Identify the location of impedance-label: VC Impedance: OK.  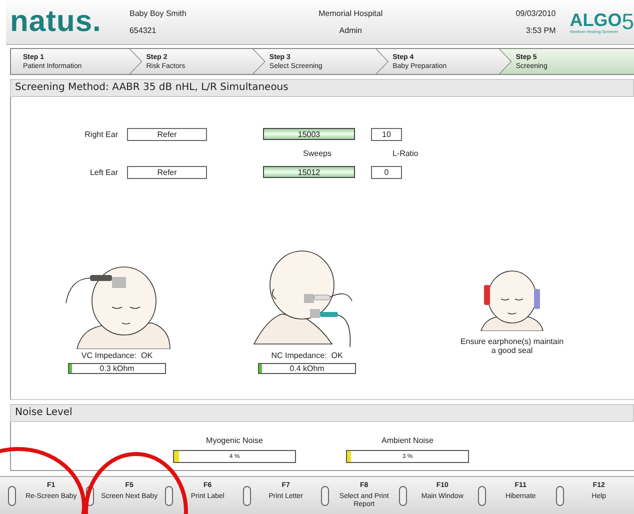
(117, 355).